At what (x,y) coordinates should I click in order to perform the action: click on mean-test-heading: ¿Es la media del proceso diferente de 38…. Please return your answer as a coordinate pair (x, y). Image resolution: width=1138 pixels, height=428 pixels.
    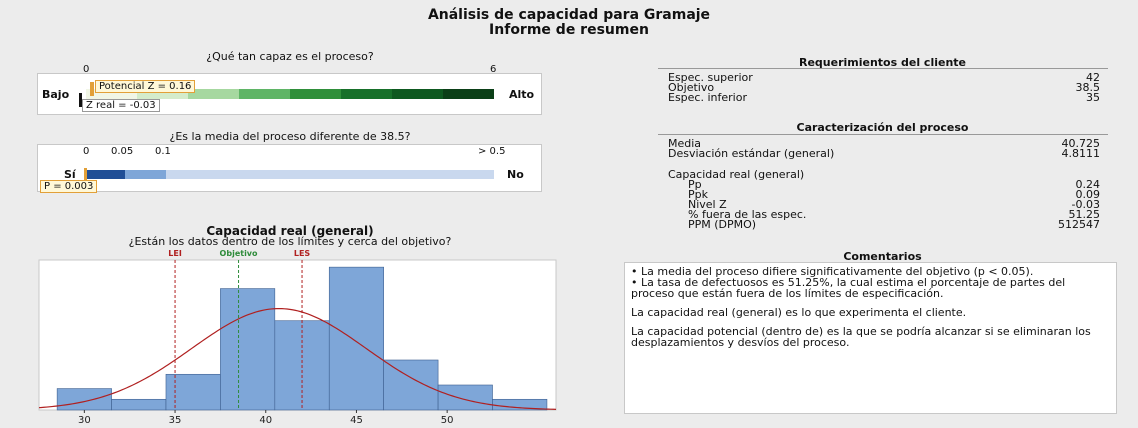
    Looking at the image, I should click on (290, 136).